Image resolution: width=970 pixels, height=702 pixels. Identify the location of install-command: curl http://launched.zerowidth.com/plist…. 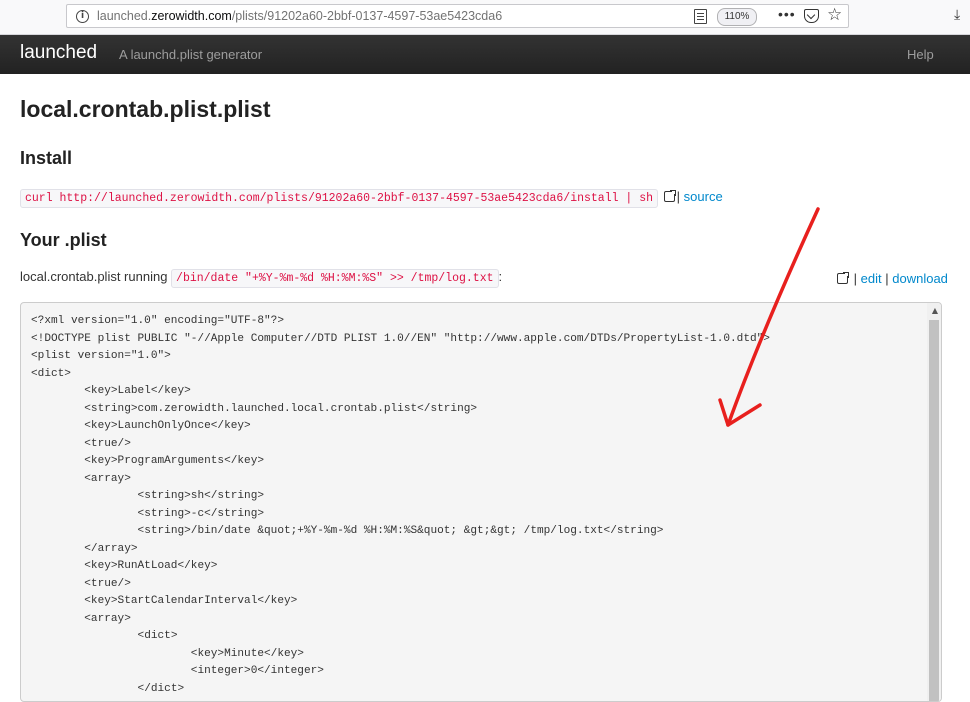
(339, 198).